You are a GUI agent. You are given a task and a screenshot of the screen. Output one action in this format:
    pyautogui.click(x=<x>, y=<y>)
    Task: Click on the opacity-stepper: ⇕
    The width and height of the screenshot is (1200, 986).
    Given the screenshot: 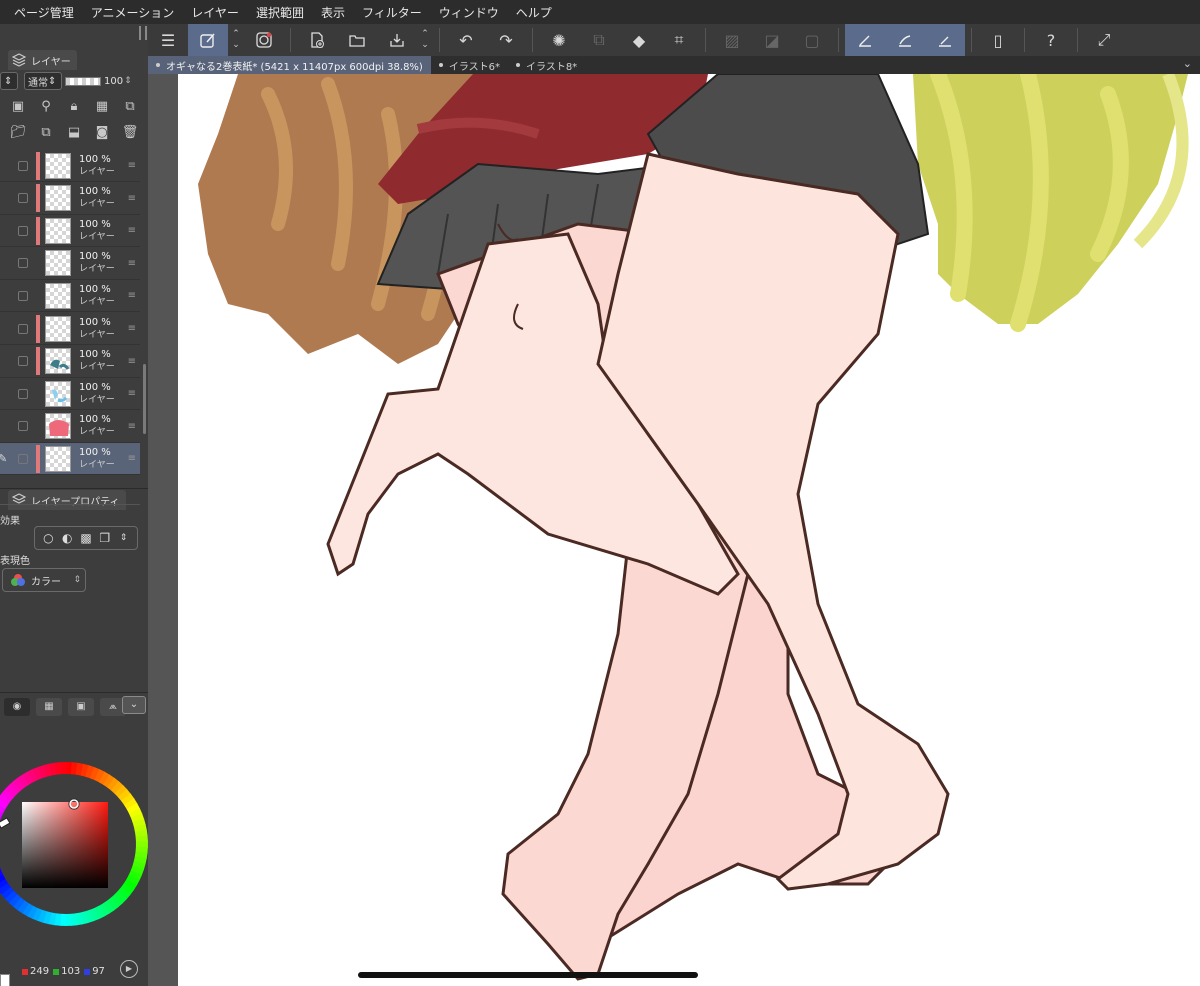 What is the action you would take?
    pyautogui.click(x=128, y=81)
    